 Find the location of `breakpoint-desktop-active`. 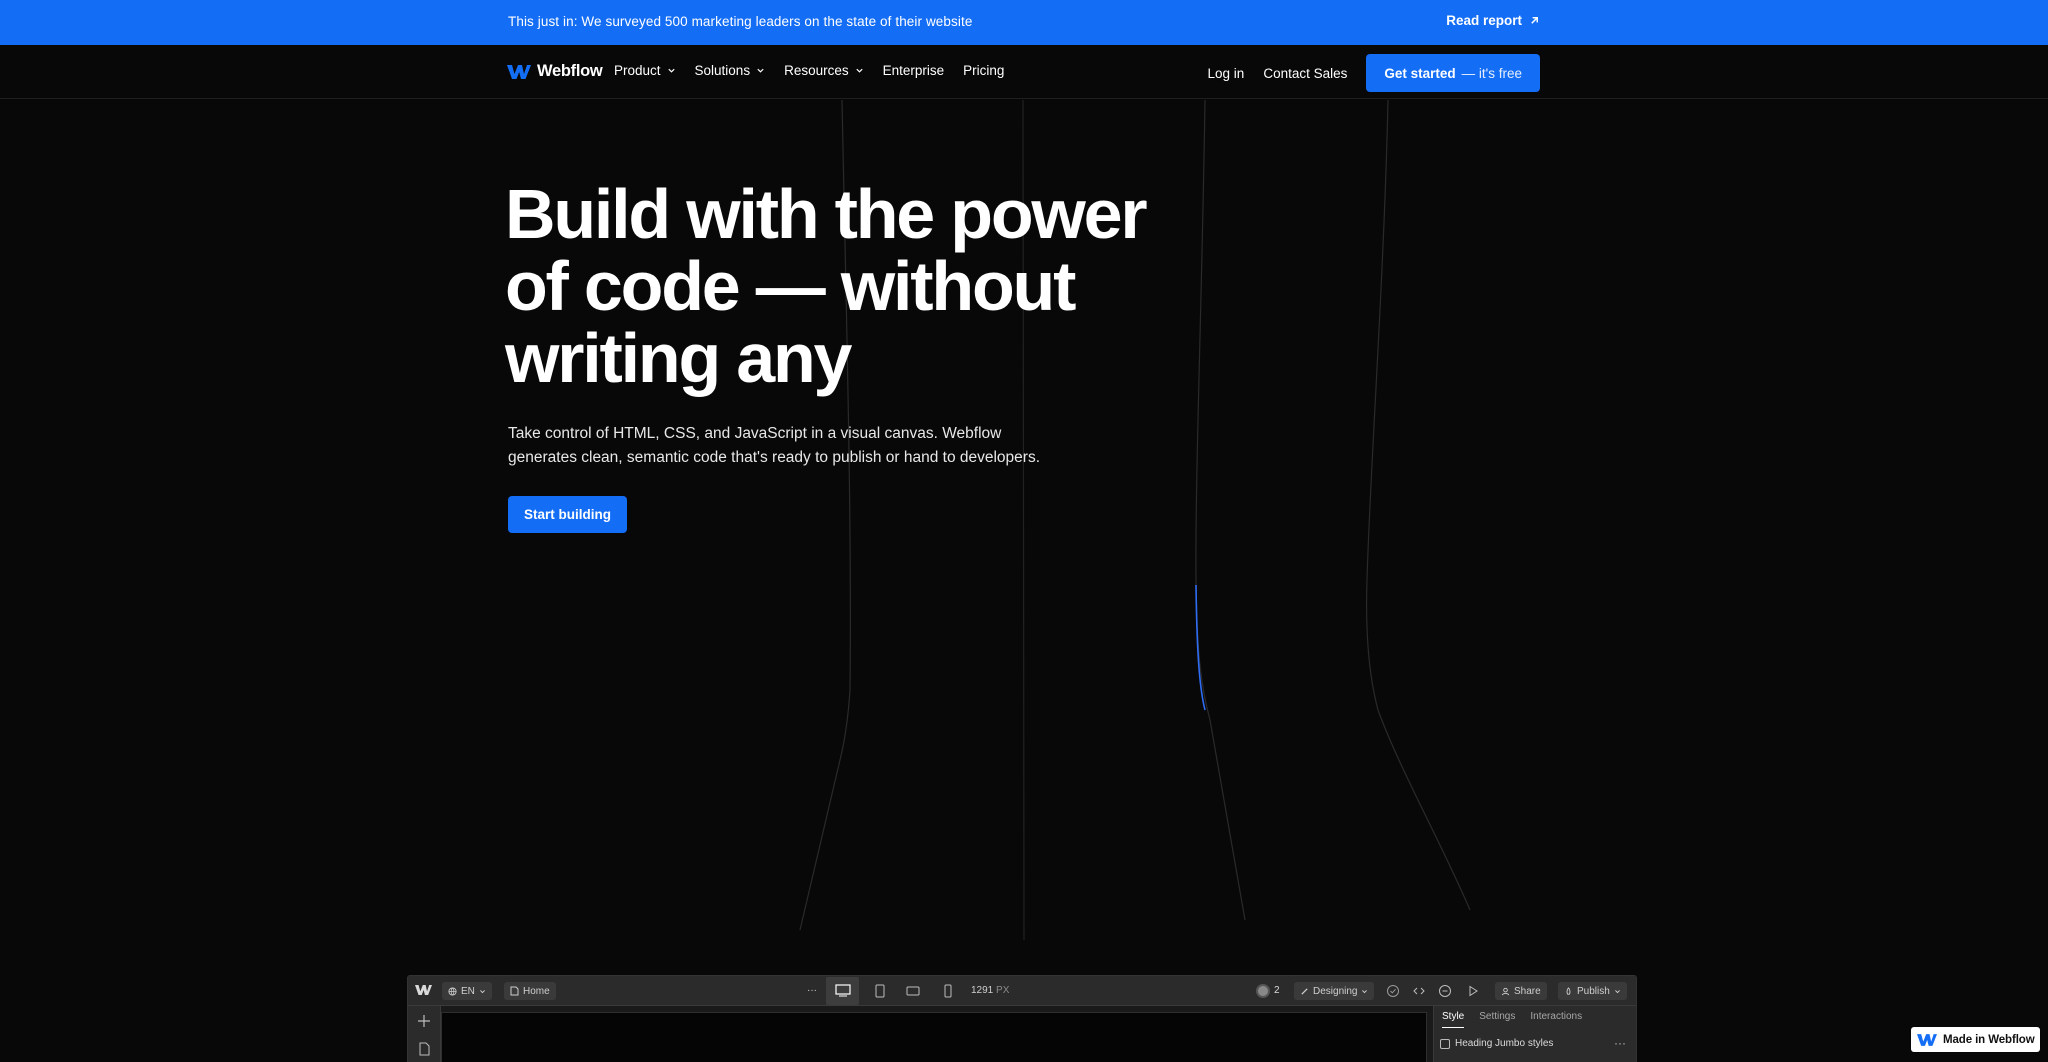

breakpoint-desktop-active is located at coordinates (842, 991).